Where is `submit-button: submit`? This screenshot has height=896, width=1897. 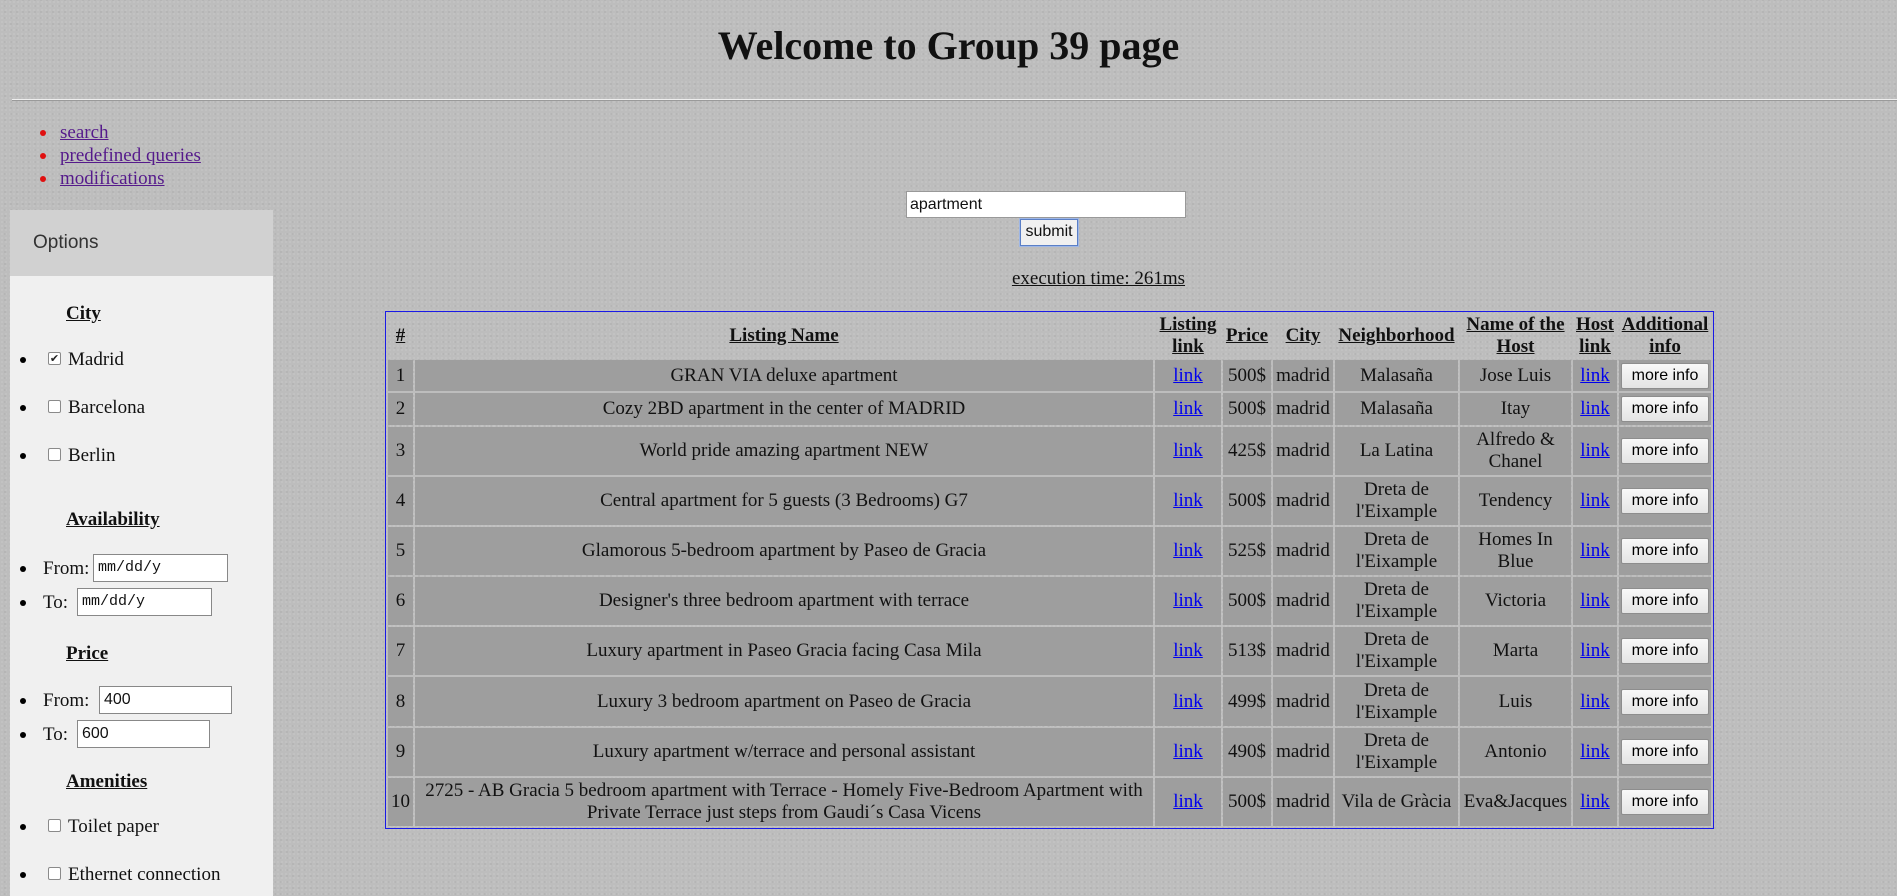
submit-button: submit is located at coordinates (1049, 232).